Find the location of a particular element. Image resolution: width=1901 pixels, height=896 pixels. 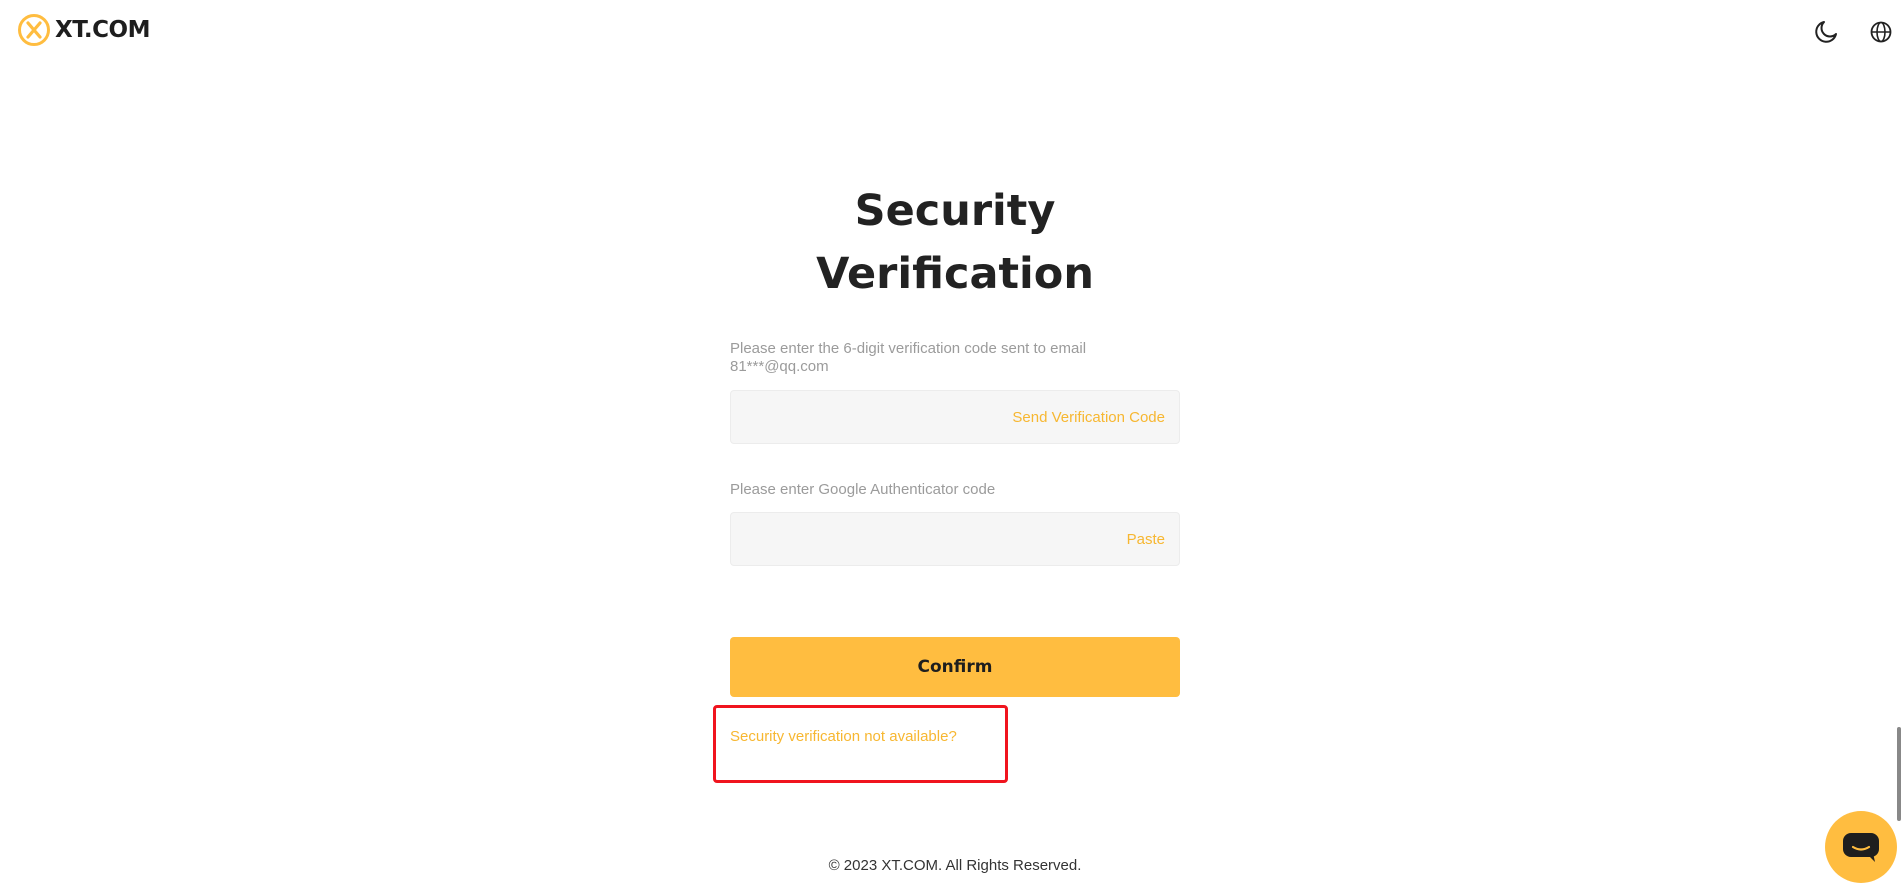

globe-icon is located at coordinates (1881, 32).